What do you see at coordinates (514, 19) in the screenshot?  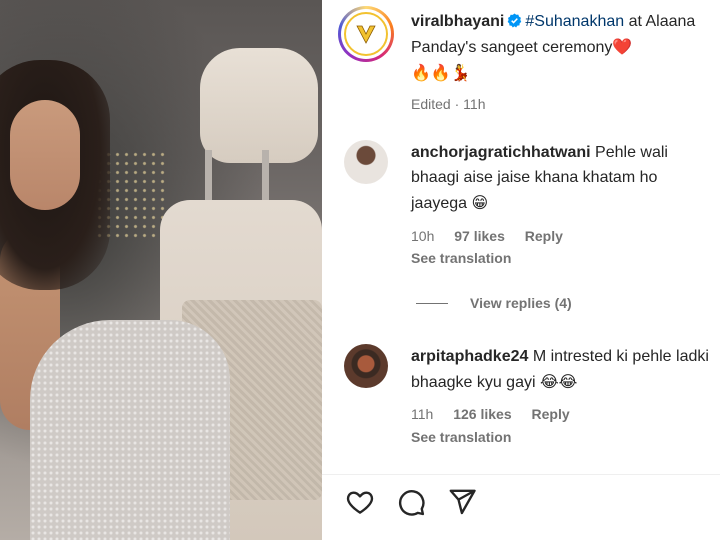 I see `verified-badge-icon` at bounding box center [514, 19].